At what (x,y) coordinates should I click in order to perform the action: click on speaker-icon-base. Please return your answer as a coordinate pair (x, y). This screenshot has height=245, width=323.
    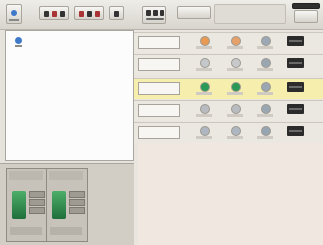
    Looking at the image, I should click on (14, 20).